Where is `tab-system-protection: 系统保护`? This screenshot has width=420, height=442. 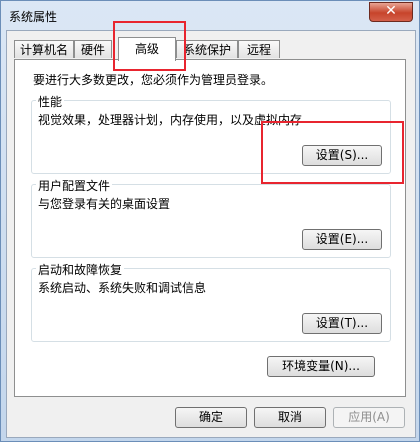
tab-system-protection: 系统保护 is located at coordinates (207, 49).